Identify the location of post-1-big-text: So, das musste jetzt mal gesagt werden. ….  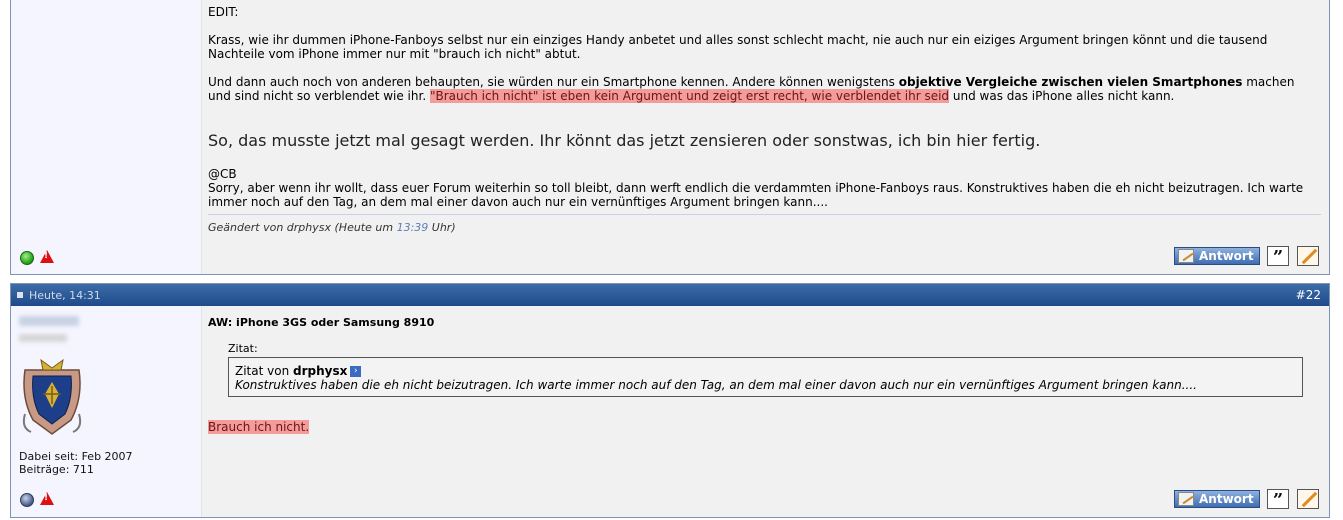
(624, 140).